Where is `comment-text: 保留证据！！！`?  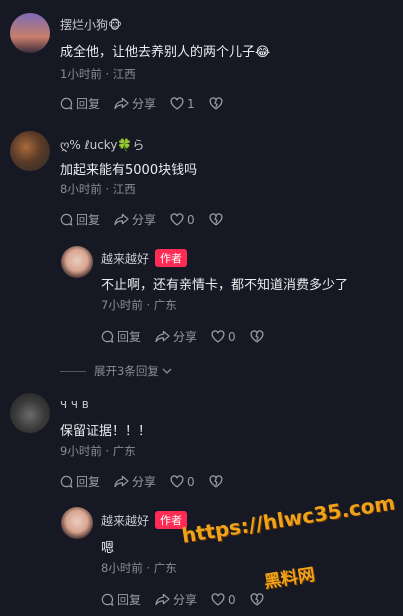 comment-text: 保留证据！！！ is located at coordinates (106, 431).